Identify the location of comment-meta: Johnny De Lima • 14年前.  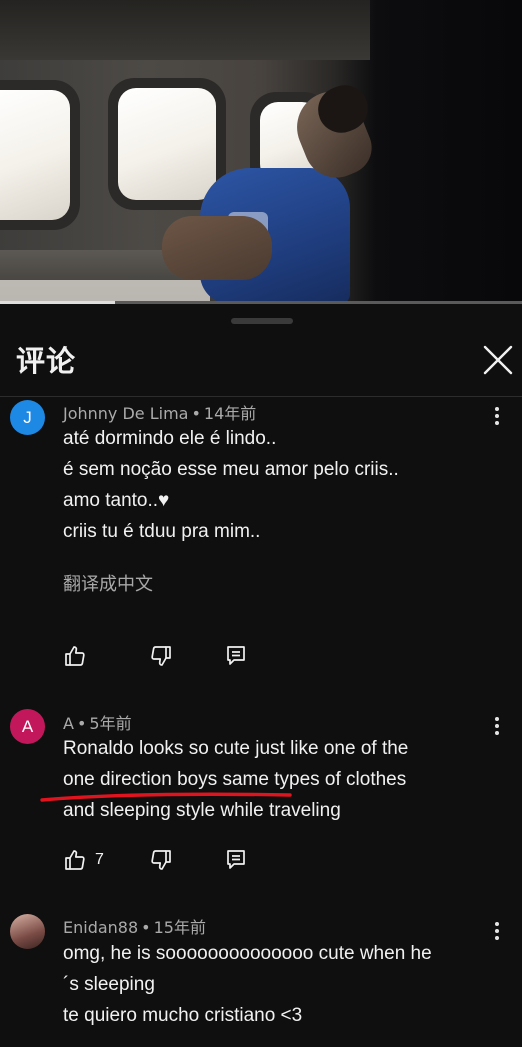
(159, 412).